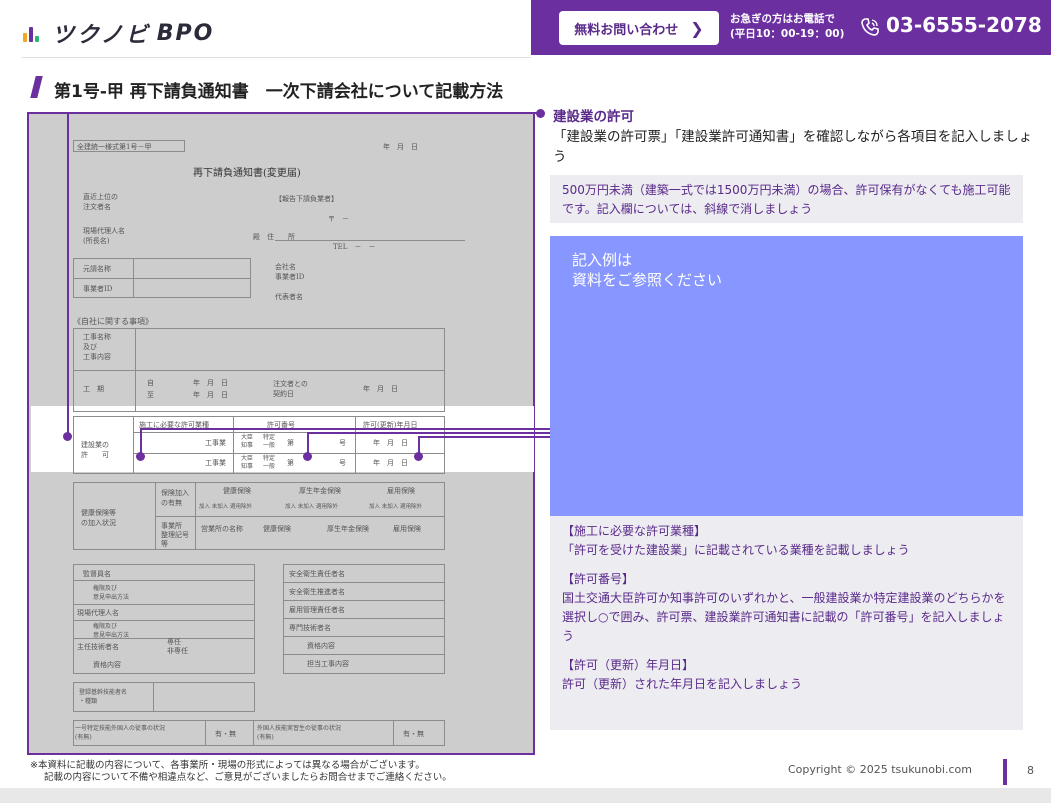 The width and height of the screenshot is (1051, 803). I want to click on form-qualification-2: 資格内容, so click(321, 646).